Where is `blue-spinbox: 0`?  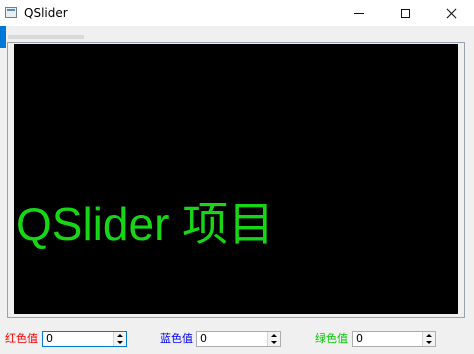 blue-spinbox: 0 is located at coordinates (238, 339).